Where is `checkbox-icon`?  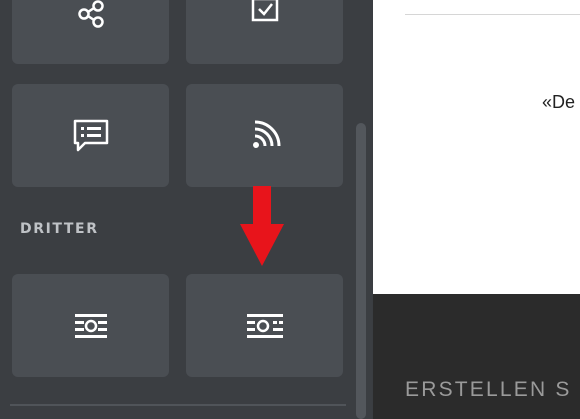 checkbox-icon is located at coordinates (265, 12).